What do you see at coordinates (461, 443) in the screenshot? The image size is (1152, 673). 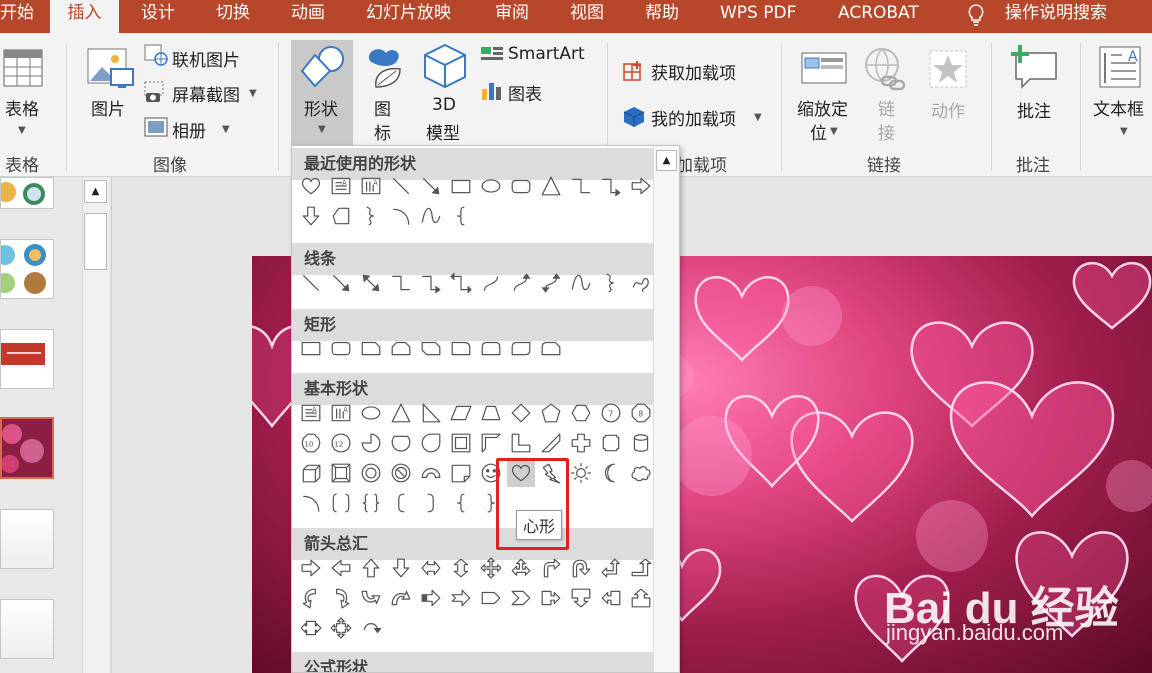 I see `shape-frame` at bounding box center [461, 443].